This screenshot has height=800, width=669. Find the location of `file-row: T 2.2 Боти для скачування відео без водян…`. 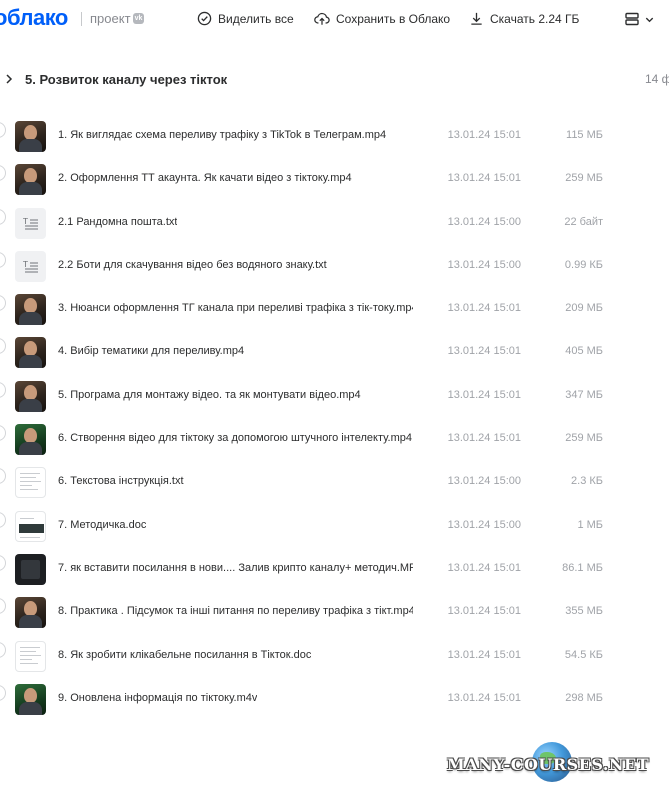

file-row: T 2.2 Боти для скачування відео без водян… is located at coordinates (334, 266).